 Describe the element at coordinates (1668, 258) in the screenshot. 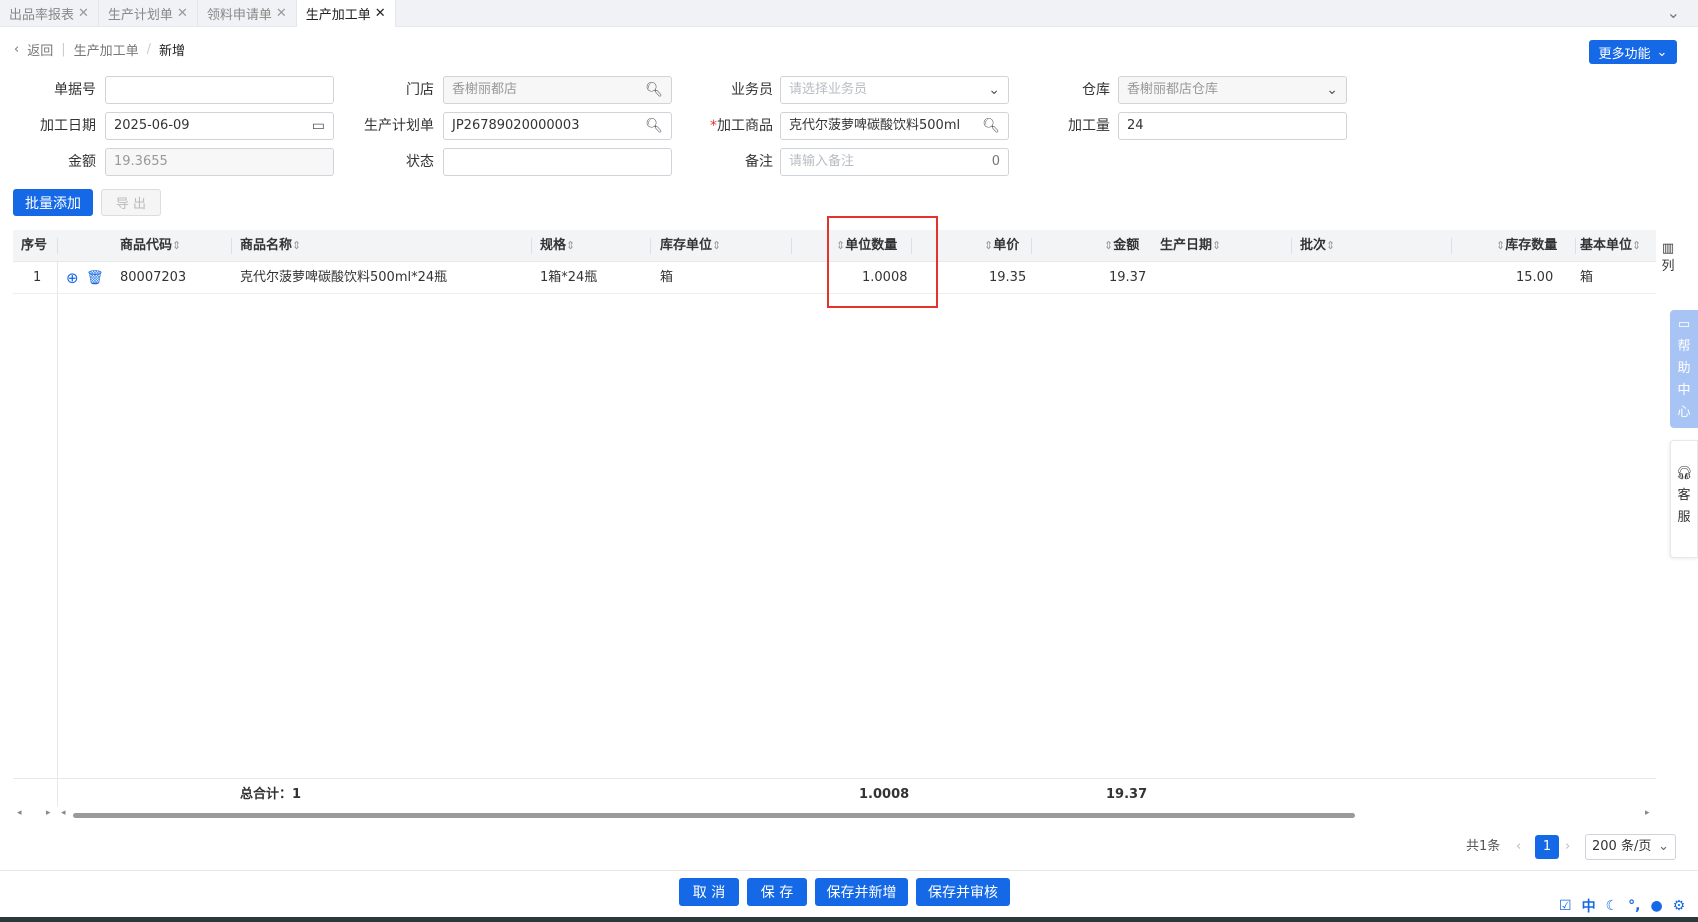

I see `column-settings-button: ▥ 列` at that location.